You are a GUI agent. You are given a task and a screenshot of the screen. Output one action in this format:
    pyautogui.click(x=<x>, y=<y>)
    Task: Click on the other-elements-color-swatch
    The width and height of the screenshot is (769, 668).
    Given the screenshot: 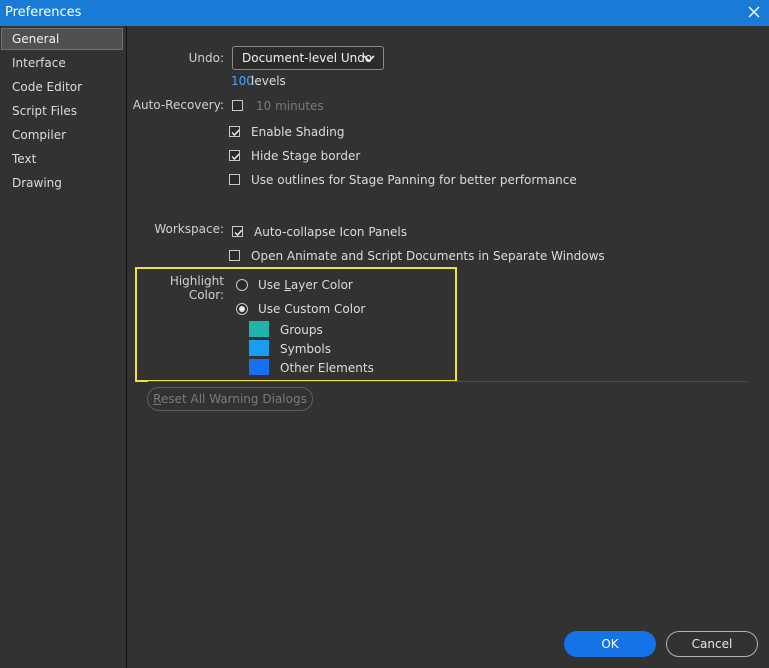 What is the action you would take?
    pyautogui.click(x=259, y=367)
    